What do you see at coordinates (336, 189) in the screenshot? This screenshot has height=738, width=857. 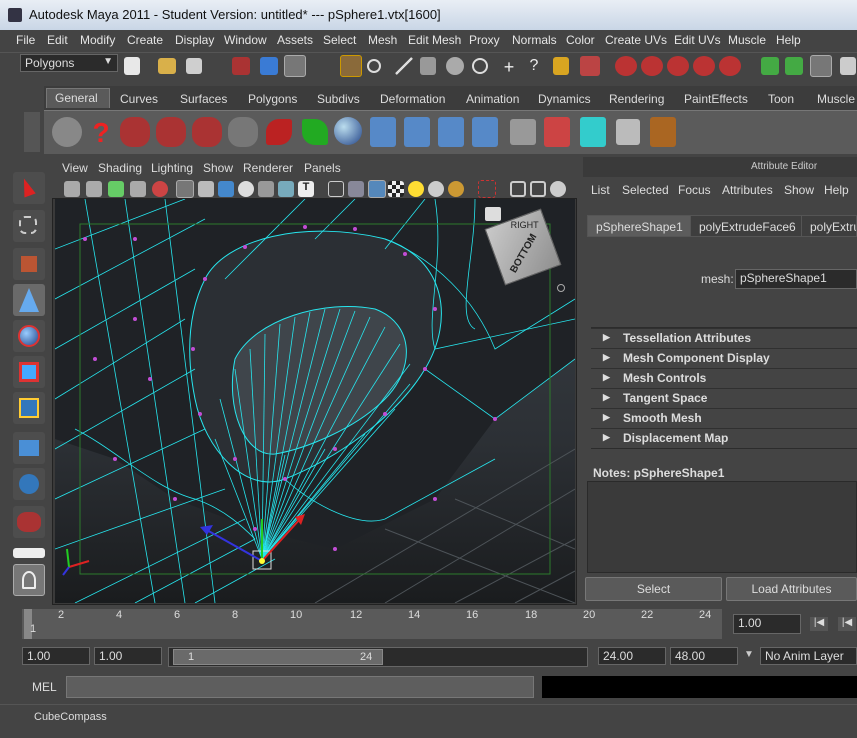 I see `cube-wire-icon` at bounding box center [336, 189].